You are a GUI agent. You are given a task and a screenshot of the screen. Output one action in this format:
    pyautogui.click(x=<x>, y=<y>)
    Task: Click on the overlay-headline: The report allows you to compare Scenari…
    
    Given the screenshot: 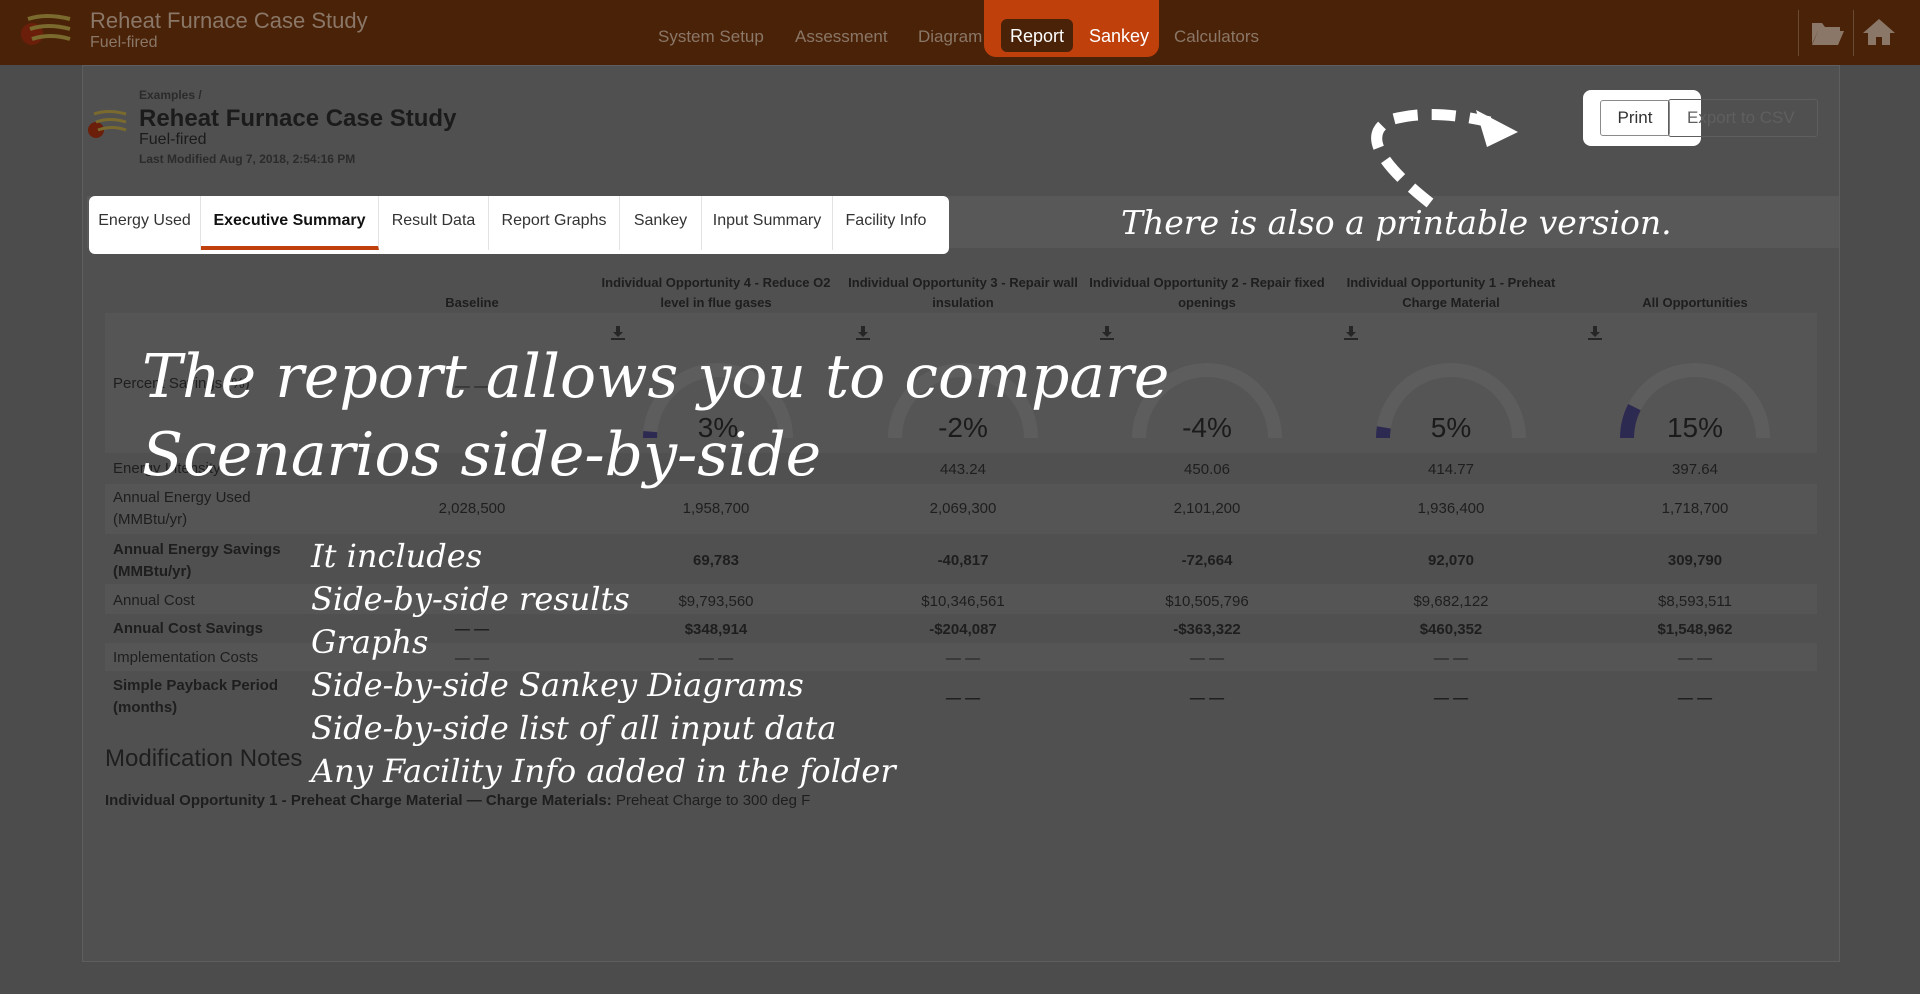 What is the action you would take?
    pyautogui.click(x=655, y=416)
    